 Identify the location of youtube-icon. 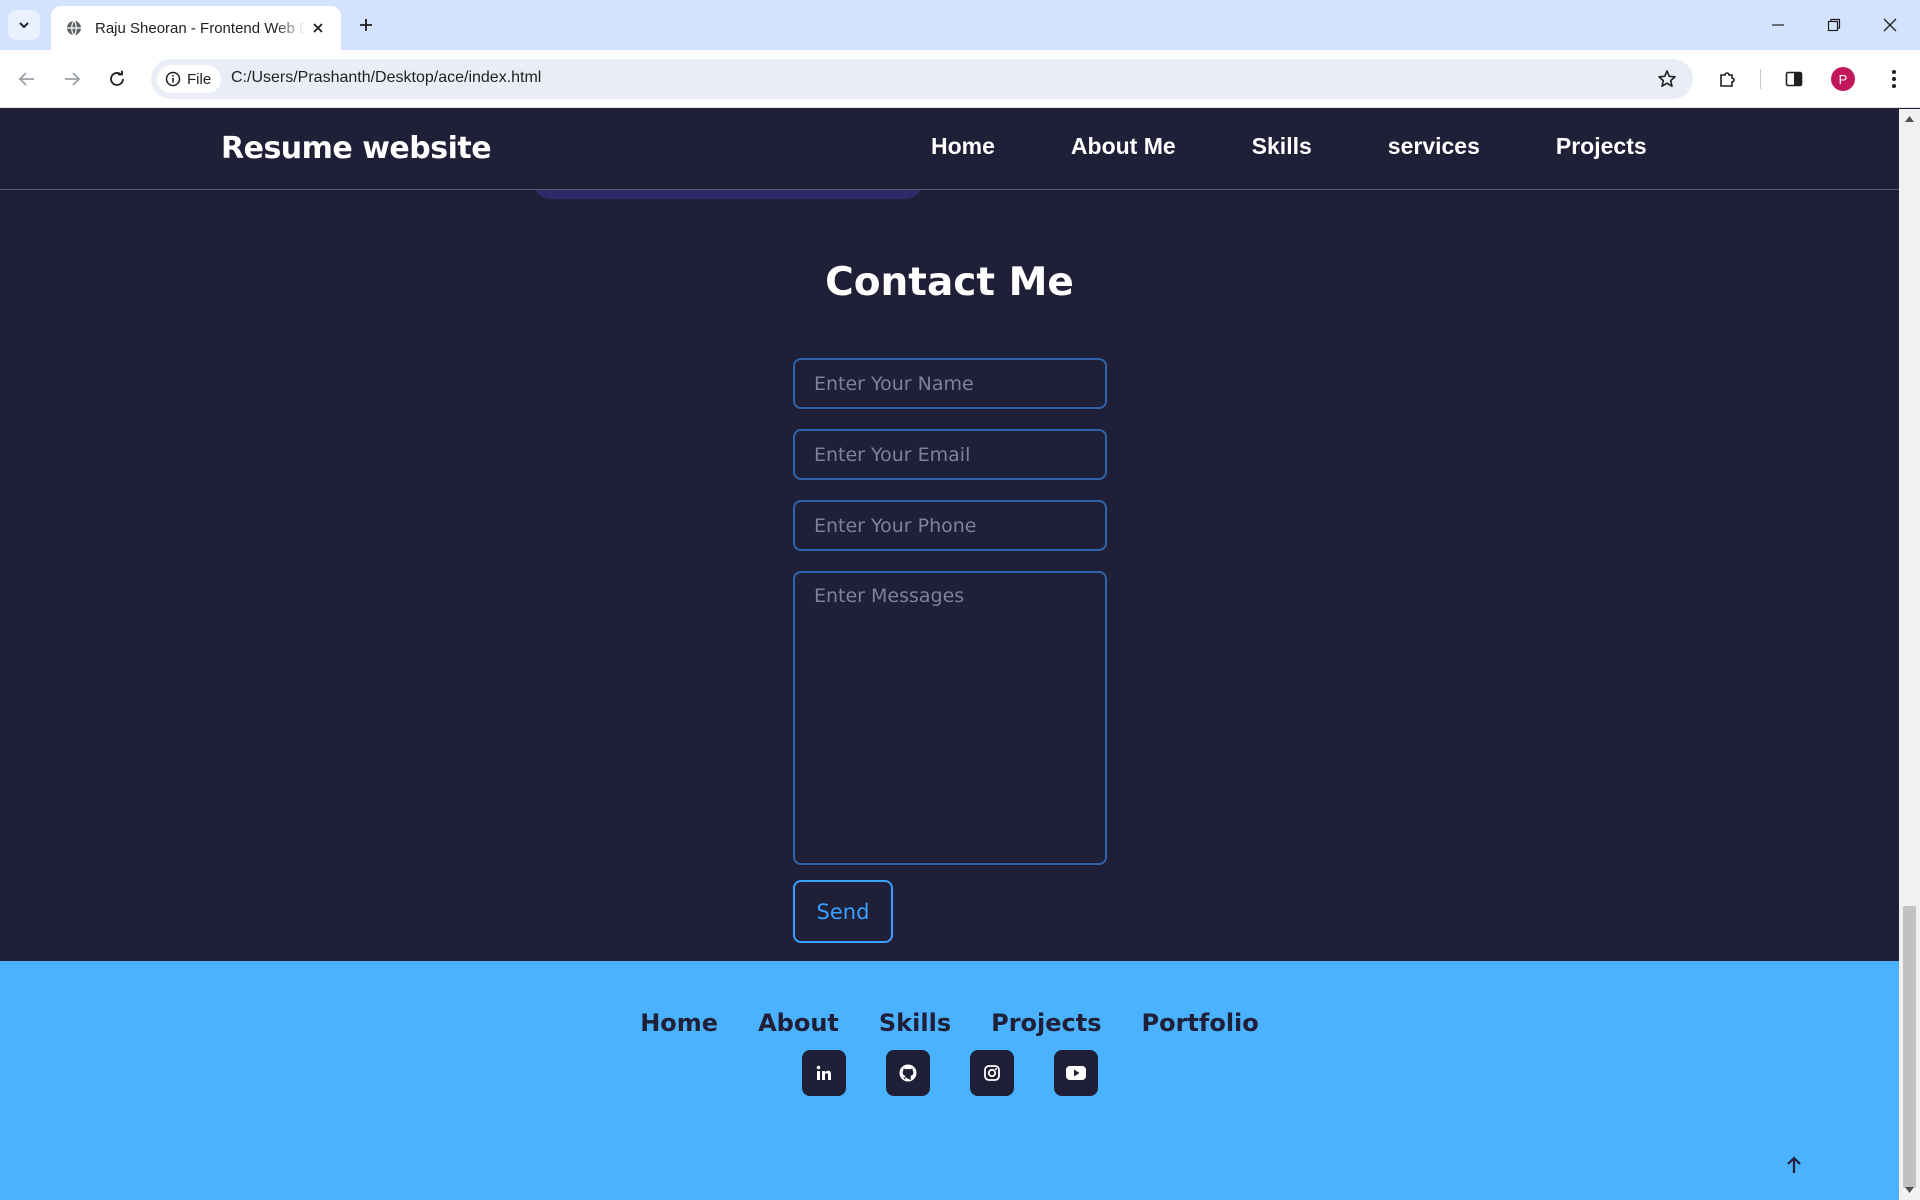
(1075, 1073).